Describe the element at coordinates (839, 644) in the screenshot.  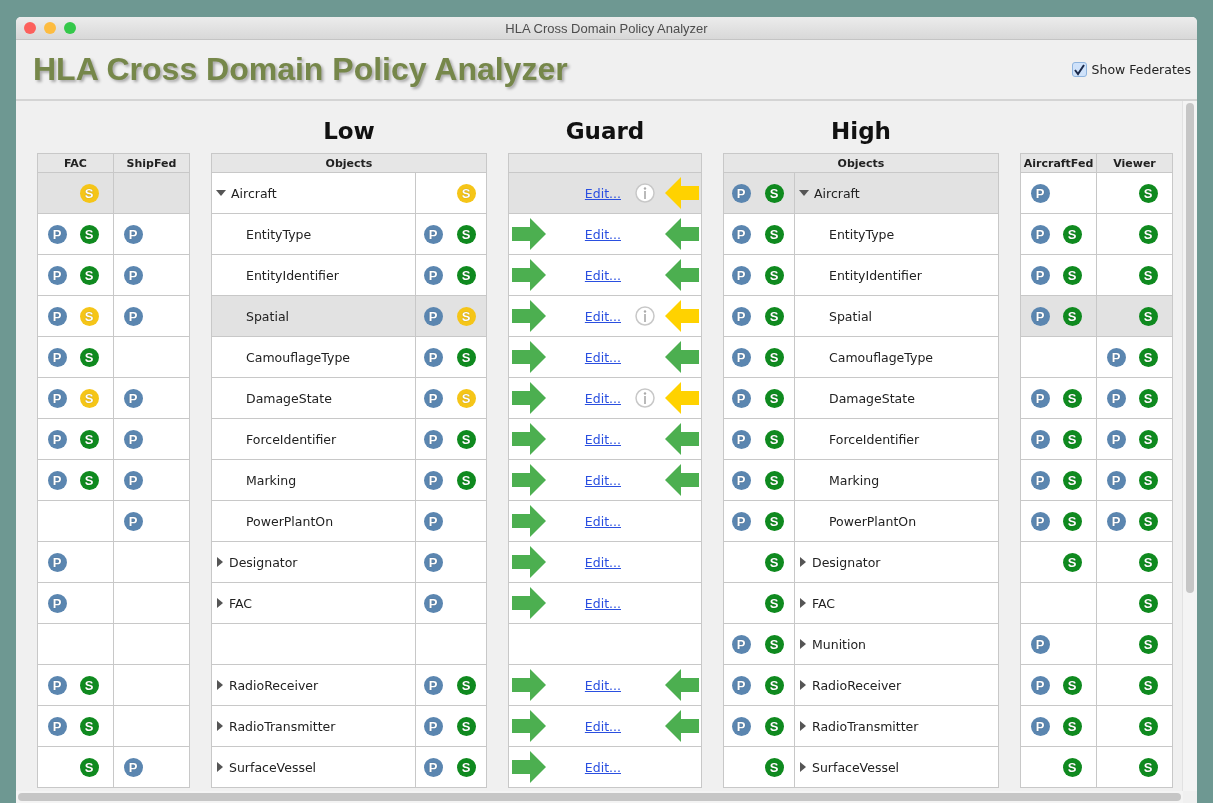
I see `object-name: Munition` at that location.